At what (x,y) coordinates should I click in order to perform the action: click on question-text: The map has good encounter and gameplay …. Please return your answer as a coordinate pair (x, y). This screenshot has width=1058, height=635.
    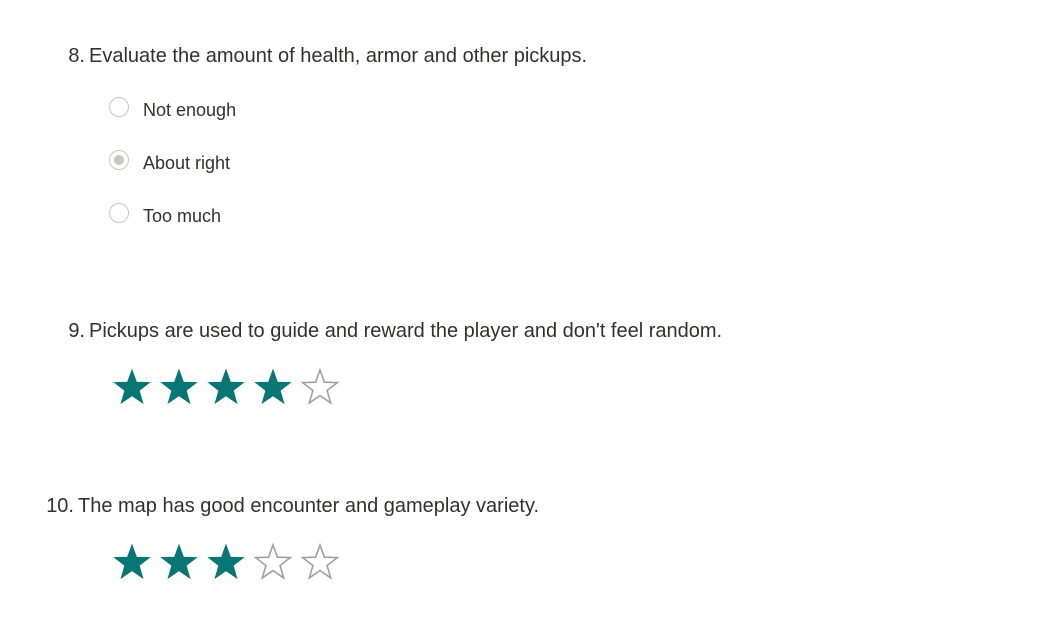
    Looking at the image, I should click on (309, 506).